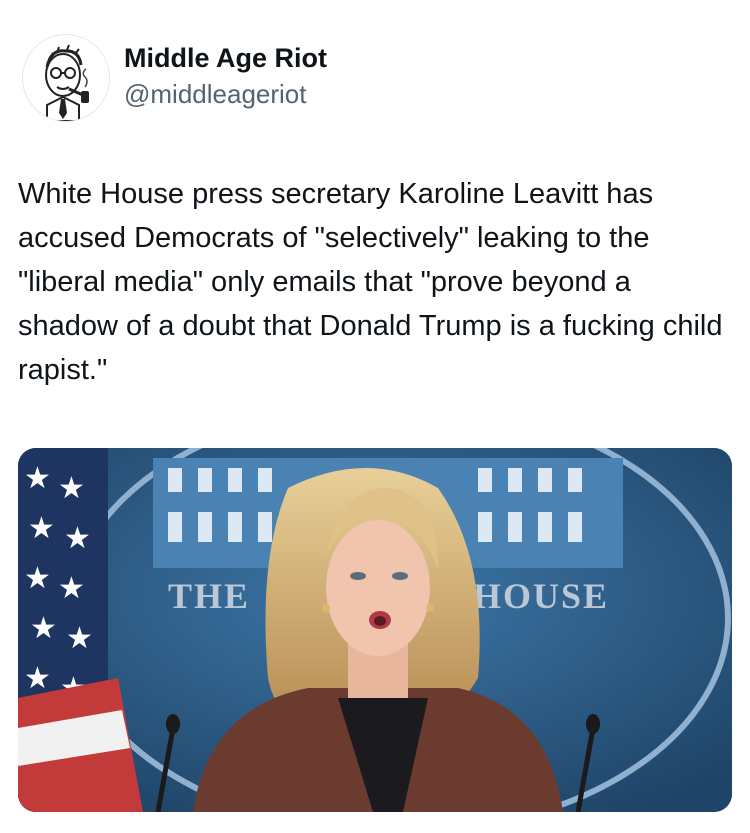 This screenshot has width=750, height=833. What do you see at coordinates (225, 58) in the screenshot?
I see `author-display-name: Middle Age Riot` at bounding box center [225, 58].